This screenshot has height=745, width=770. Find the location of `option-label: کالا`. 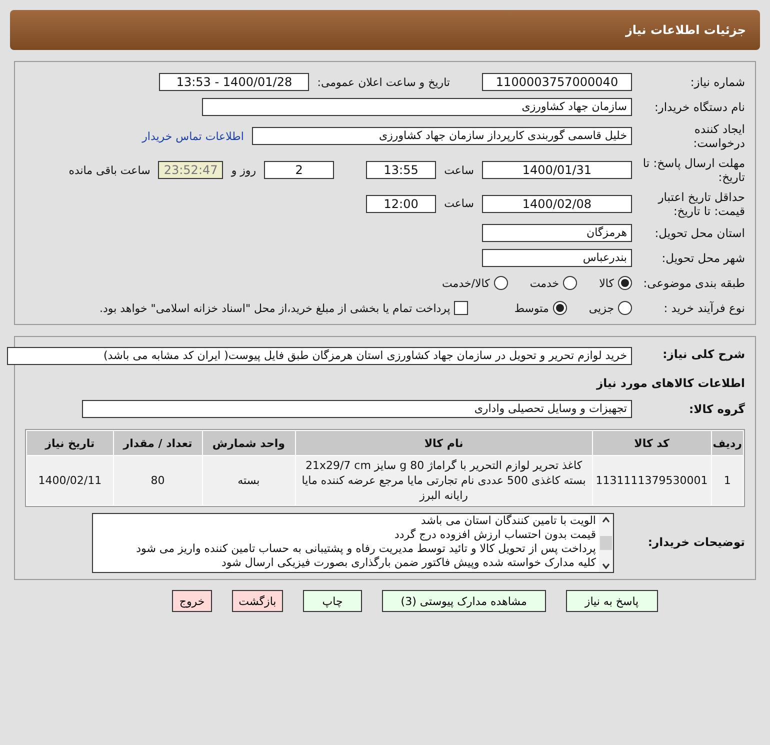

option-label: کالا is located at coordinates (606, 283).